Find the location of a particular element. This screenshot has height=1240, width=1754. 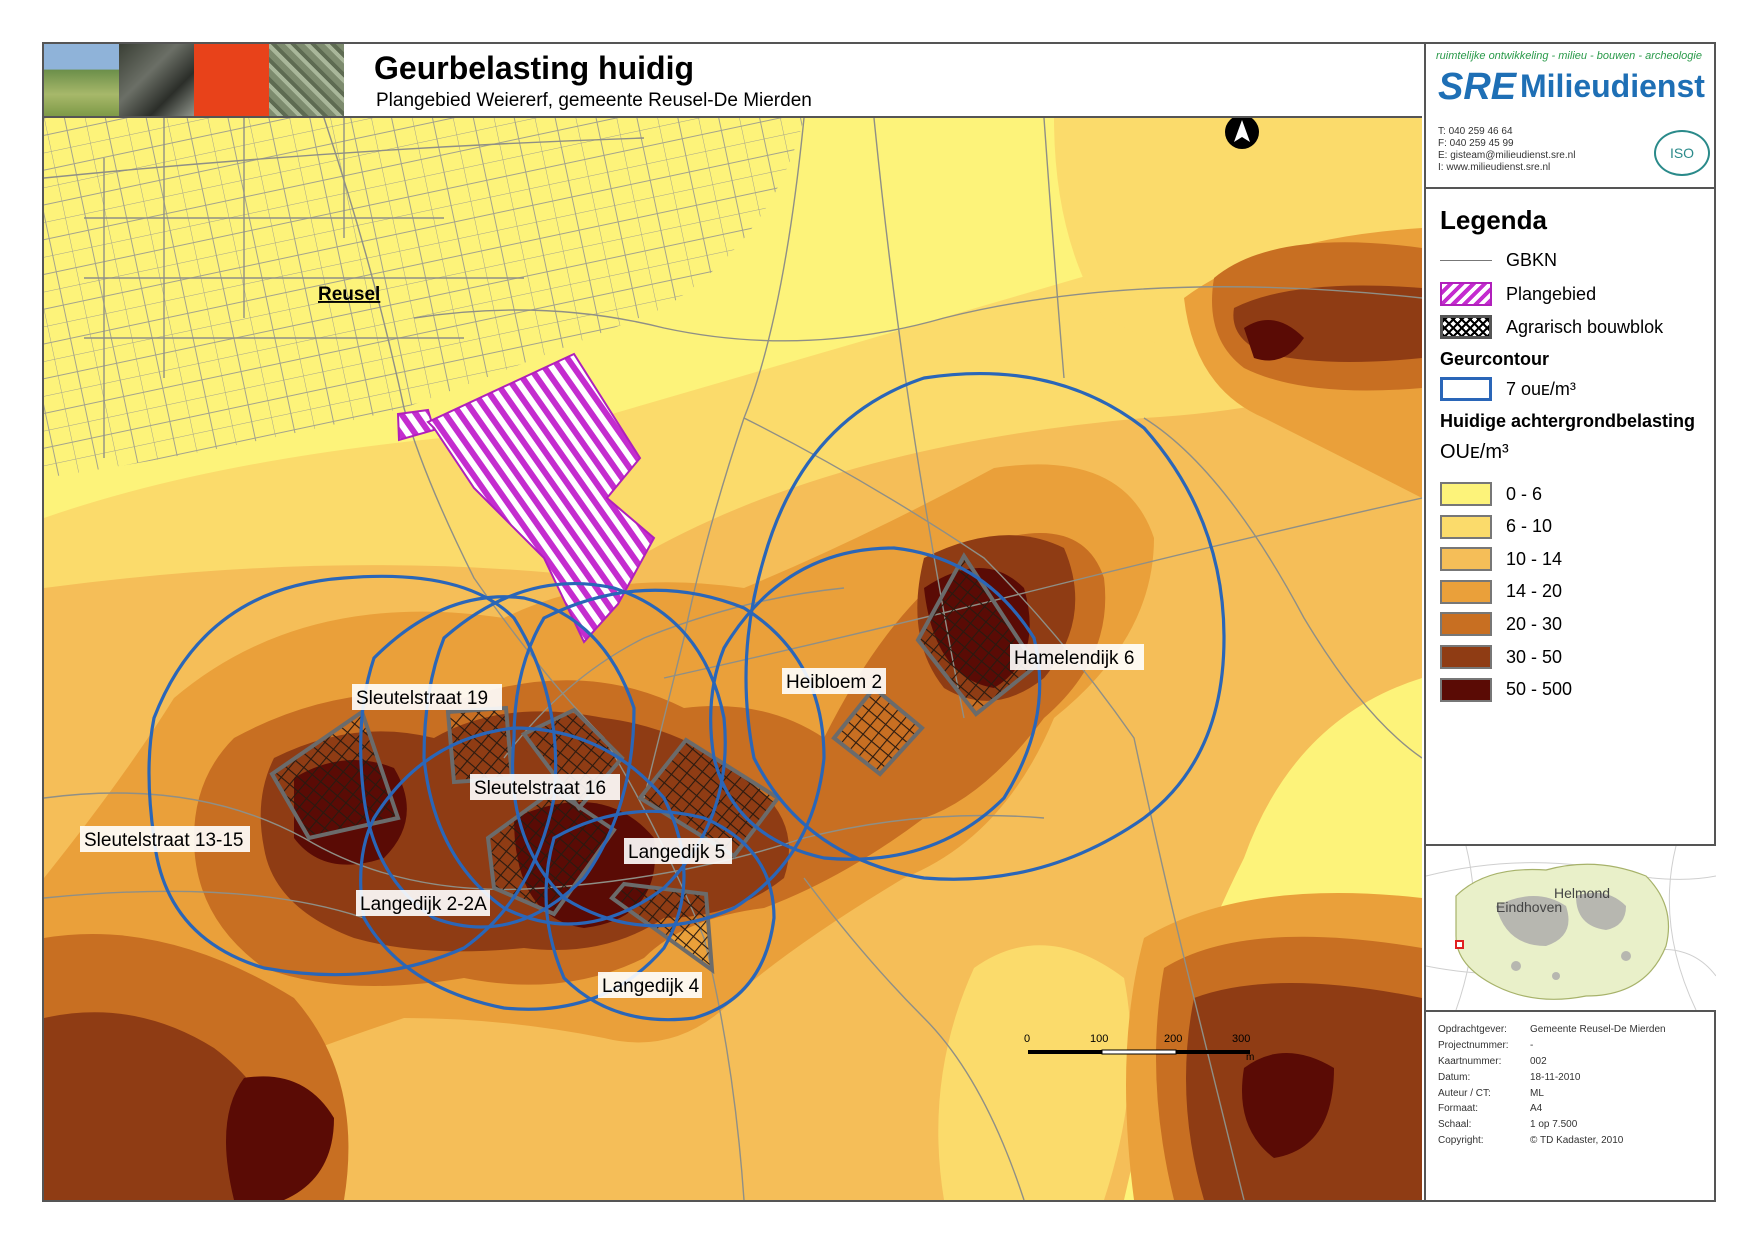

label-sleutelstraat-13-15: Sleutelstraat 13-15 is located at coordinates (164, 840).